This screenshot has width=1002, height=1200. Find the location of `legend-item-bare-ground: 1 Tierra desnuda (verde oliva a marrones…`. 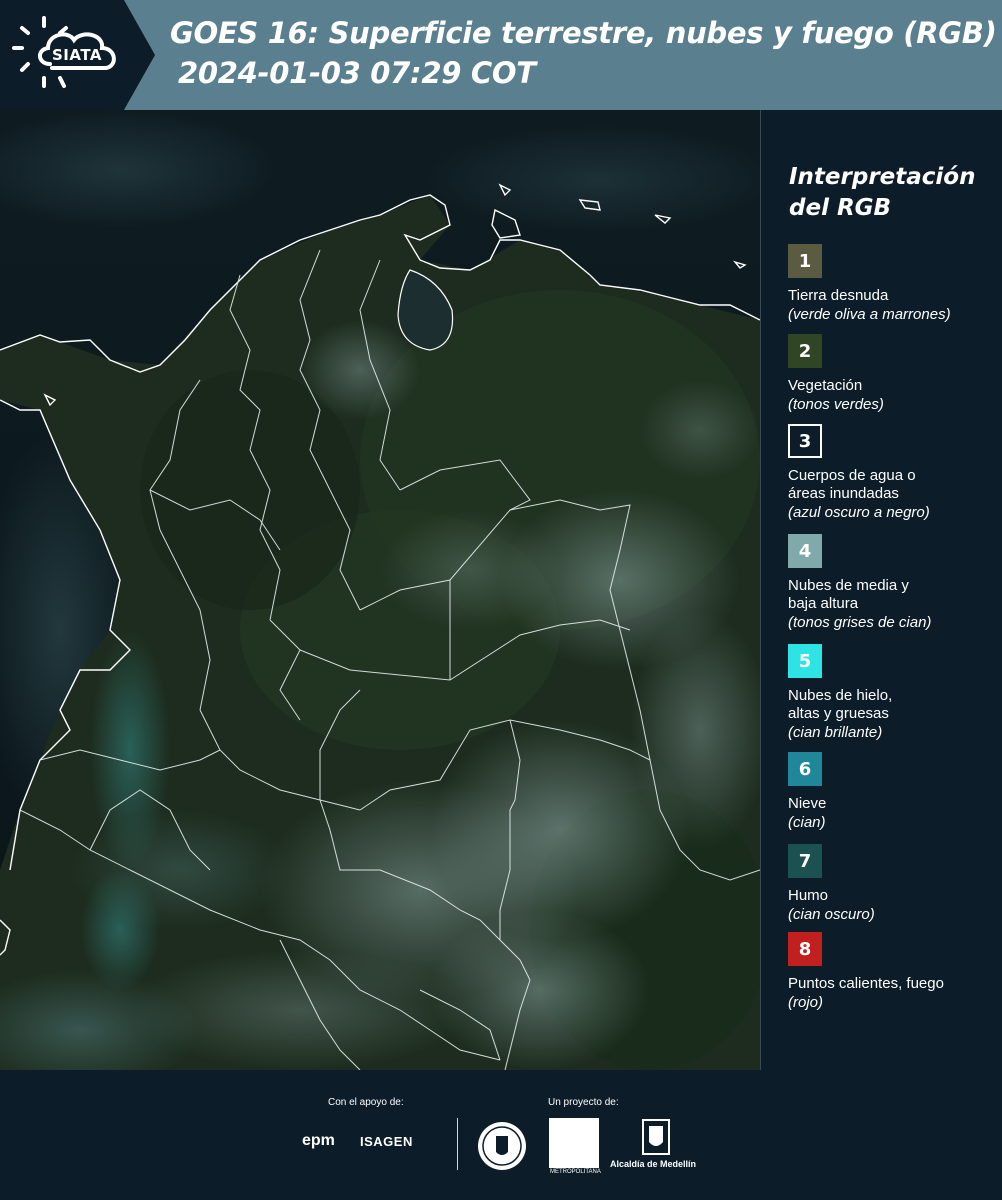

legend-item-bare-ground: 1 Tierra desnuda (verde oliva a marrones… is located at coordinates (893, 284).